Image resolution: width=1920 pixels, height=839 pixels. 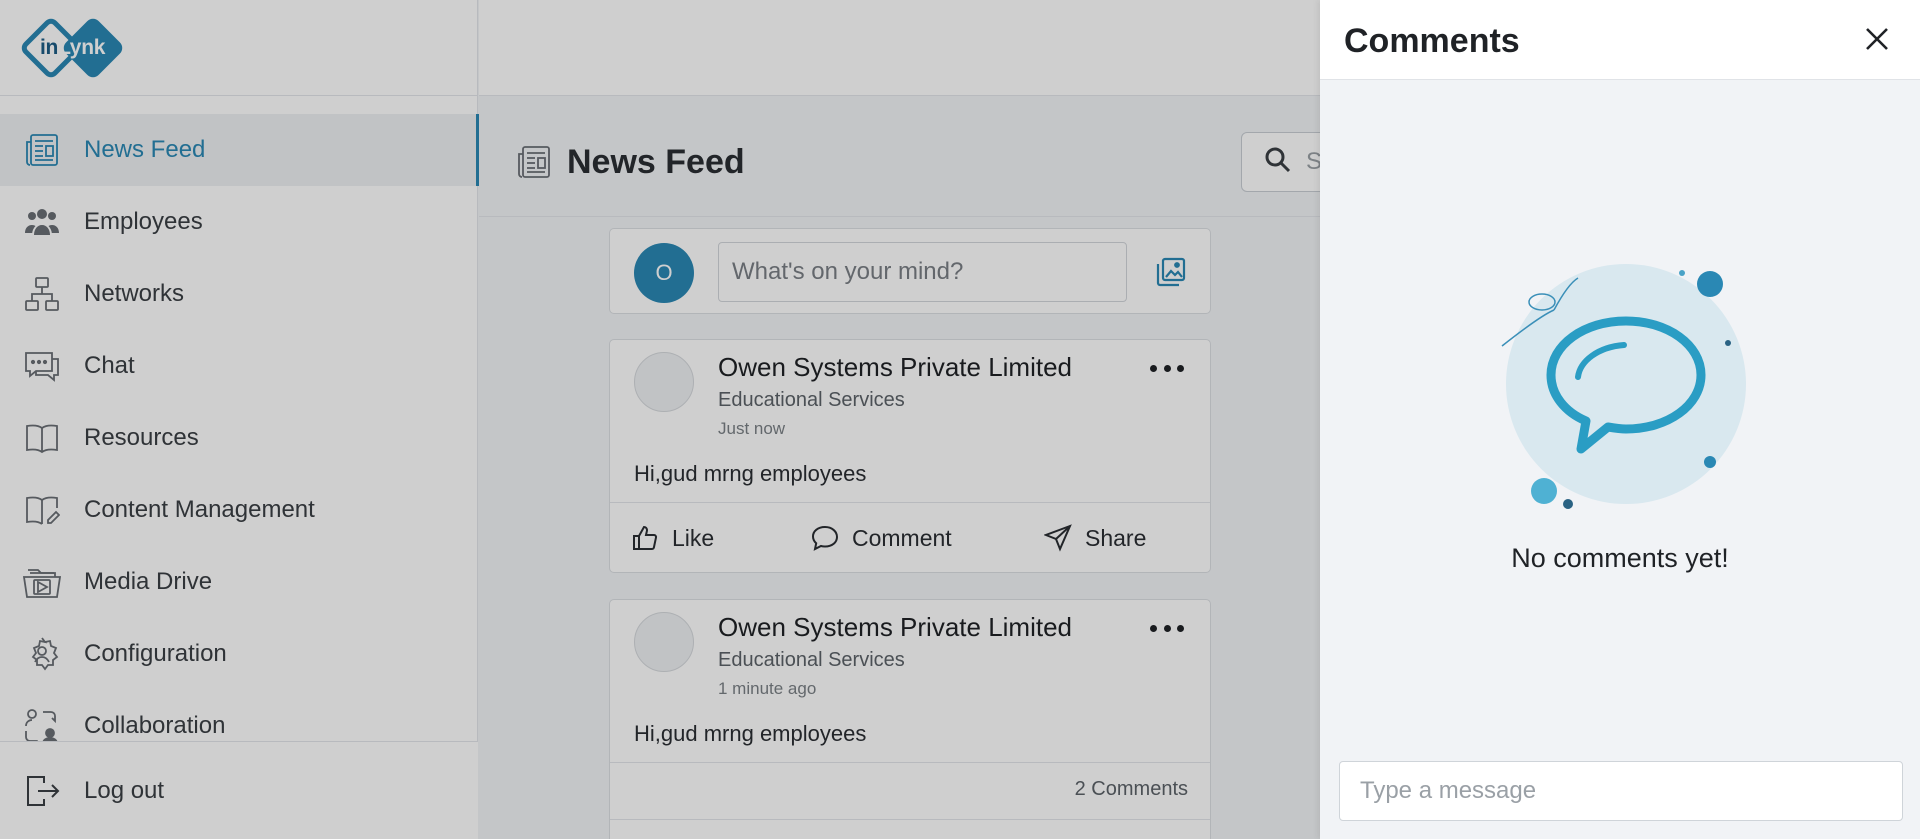 I want to click on empty-comments-text: No comments yet!, so click(x=1620, y=558).